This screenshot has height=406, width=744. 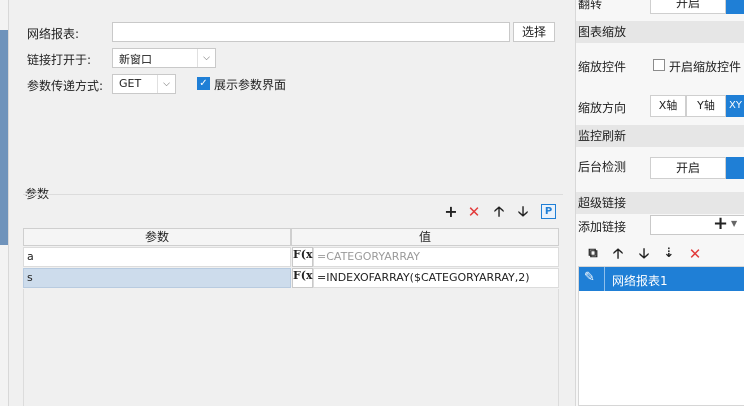 I want to click on report-label: 网络报表:, so click(x=53, y=34).